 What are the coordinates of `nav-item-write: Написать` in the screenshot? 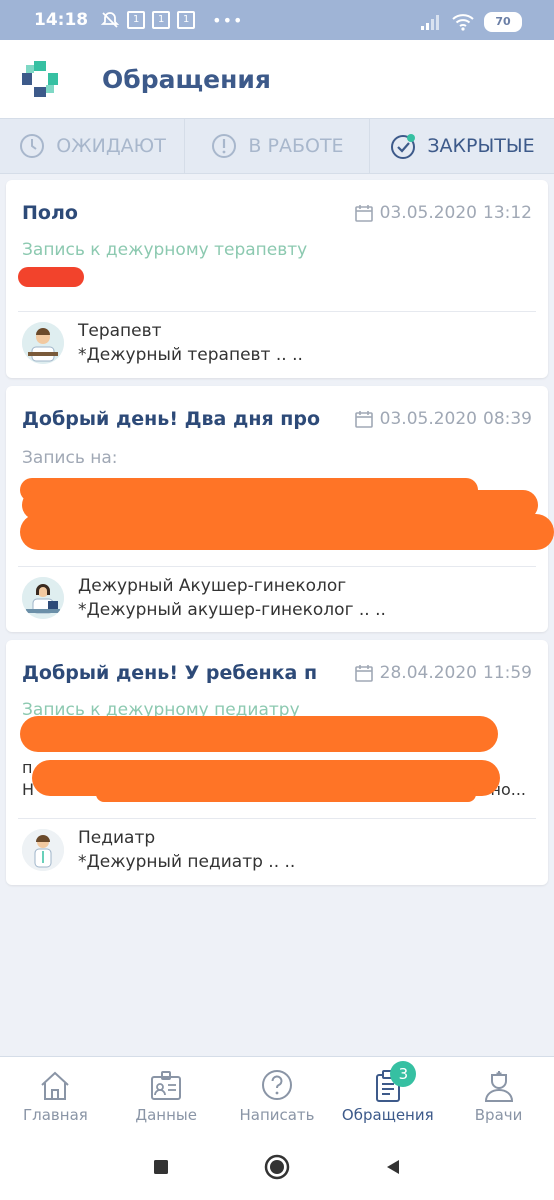 It's located at (277, 1096).